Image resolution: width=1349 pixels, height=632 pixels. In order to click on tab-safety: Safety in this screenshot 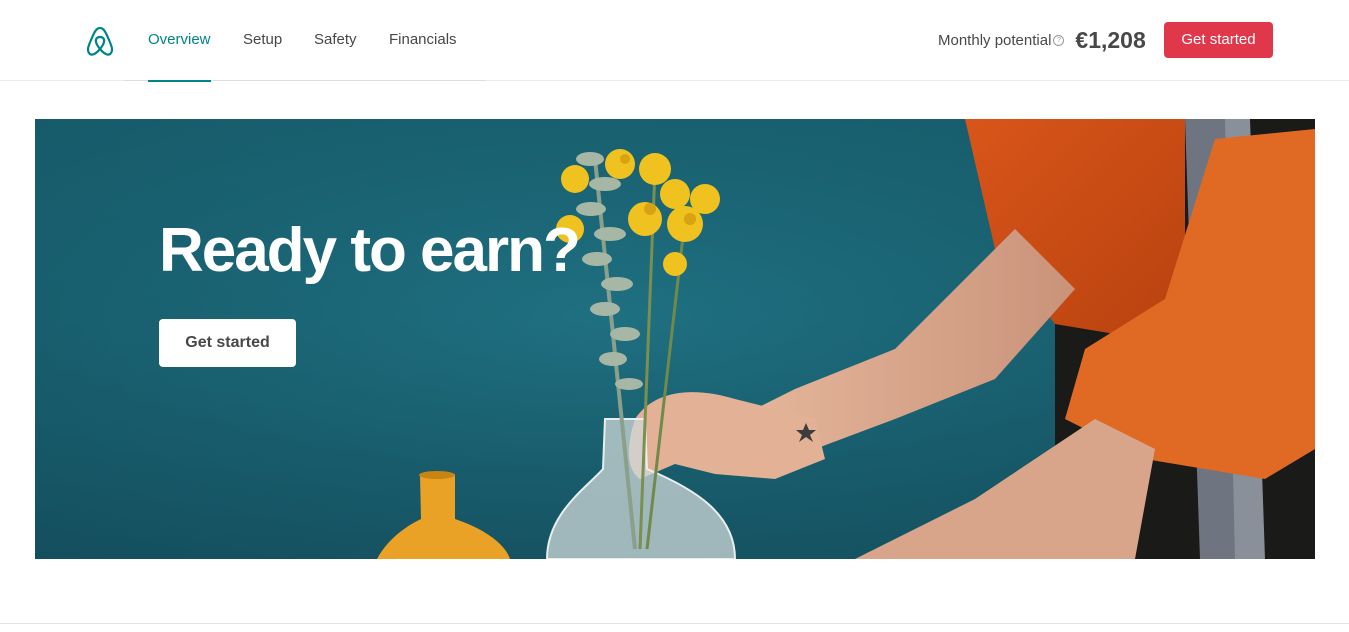, I will do `click(335, 40)`.